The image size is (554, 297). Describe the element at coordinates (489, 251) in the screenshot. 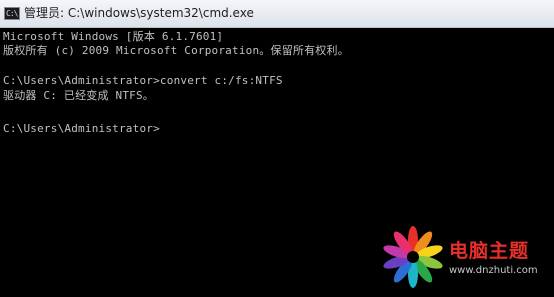

I see `watermark-title: 电脑主题` at that location.